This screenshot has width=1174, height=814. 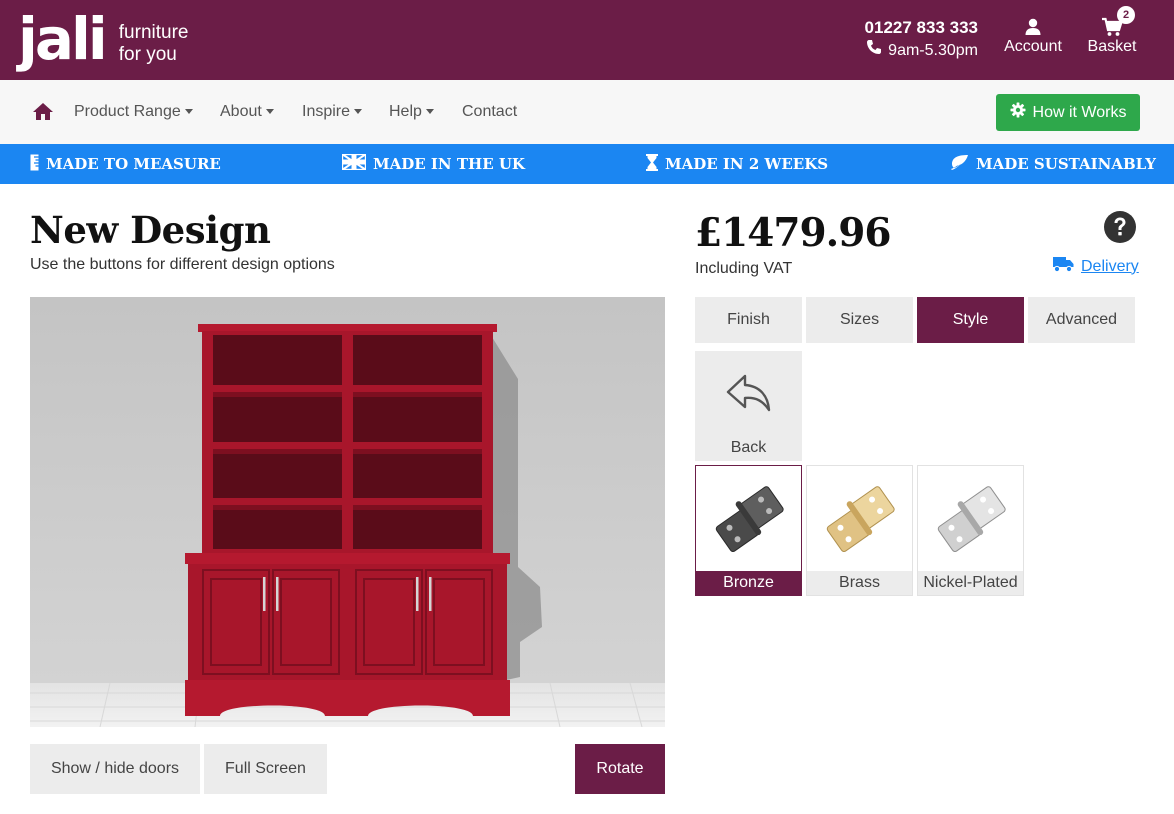 I want to click on back-label: Back, so click(x=748, y=447).